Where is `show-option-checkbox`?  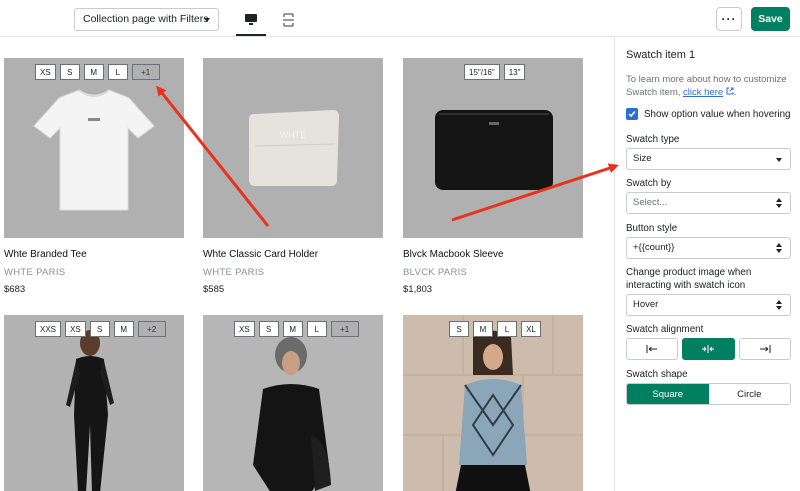 show-option-checkbox is located at coordinates (632, 114).